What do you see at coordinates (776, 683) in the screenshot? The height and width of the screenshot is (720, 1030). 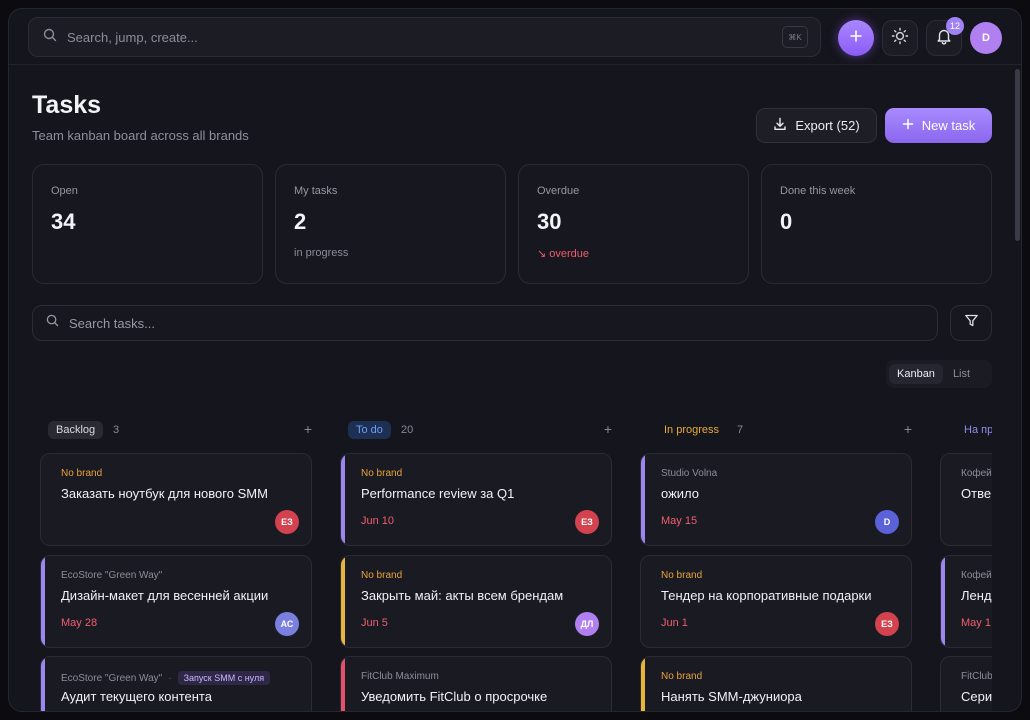 I see `task-card: No brand Нанять SMM-джуниора` at bounding box center [776, 683].